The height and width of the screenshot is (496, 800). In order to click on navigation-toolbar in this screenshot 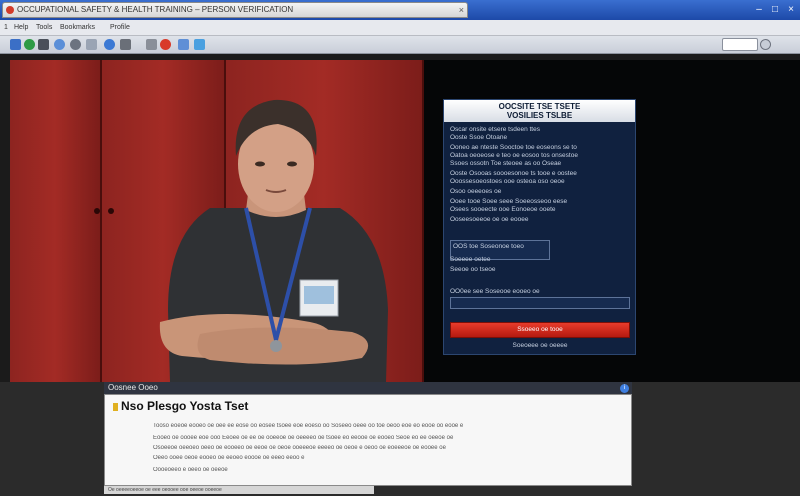, I will do `click(400, 45)`.